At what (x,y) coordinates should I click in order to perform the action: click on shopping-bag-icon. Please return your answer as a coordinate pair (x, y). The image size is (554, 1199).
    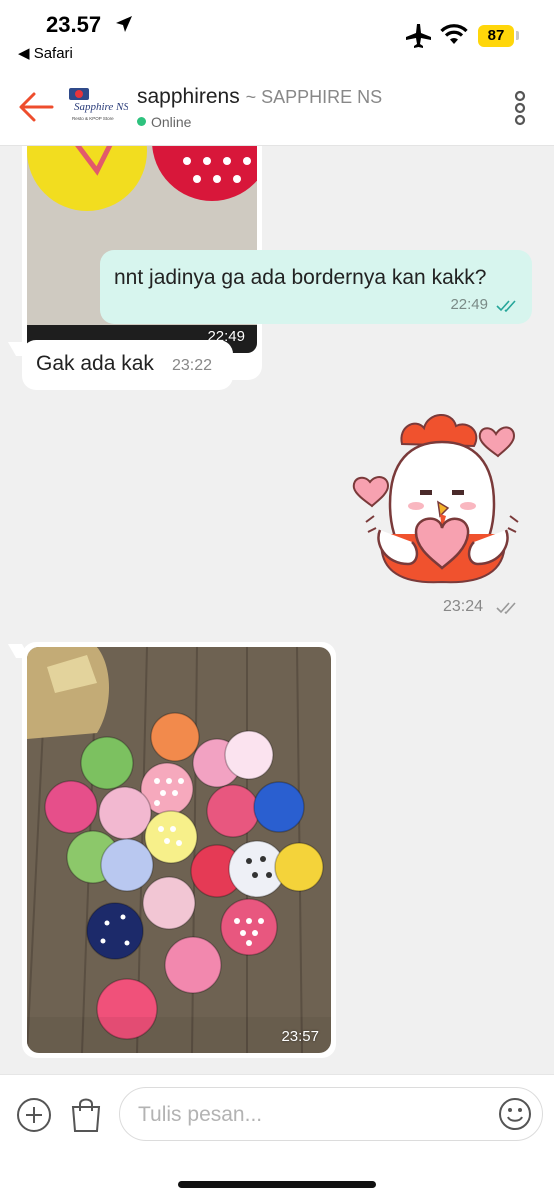
    Looking at the image, I should click on (86, 1114).